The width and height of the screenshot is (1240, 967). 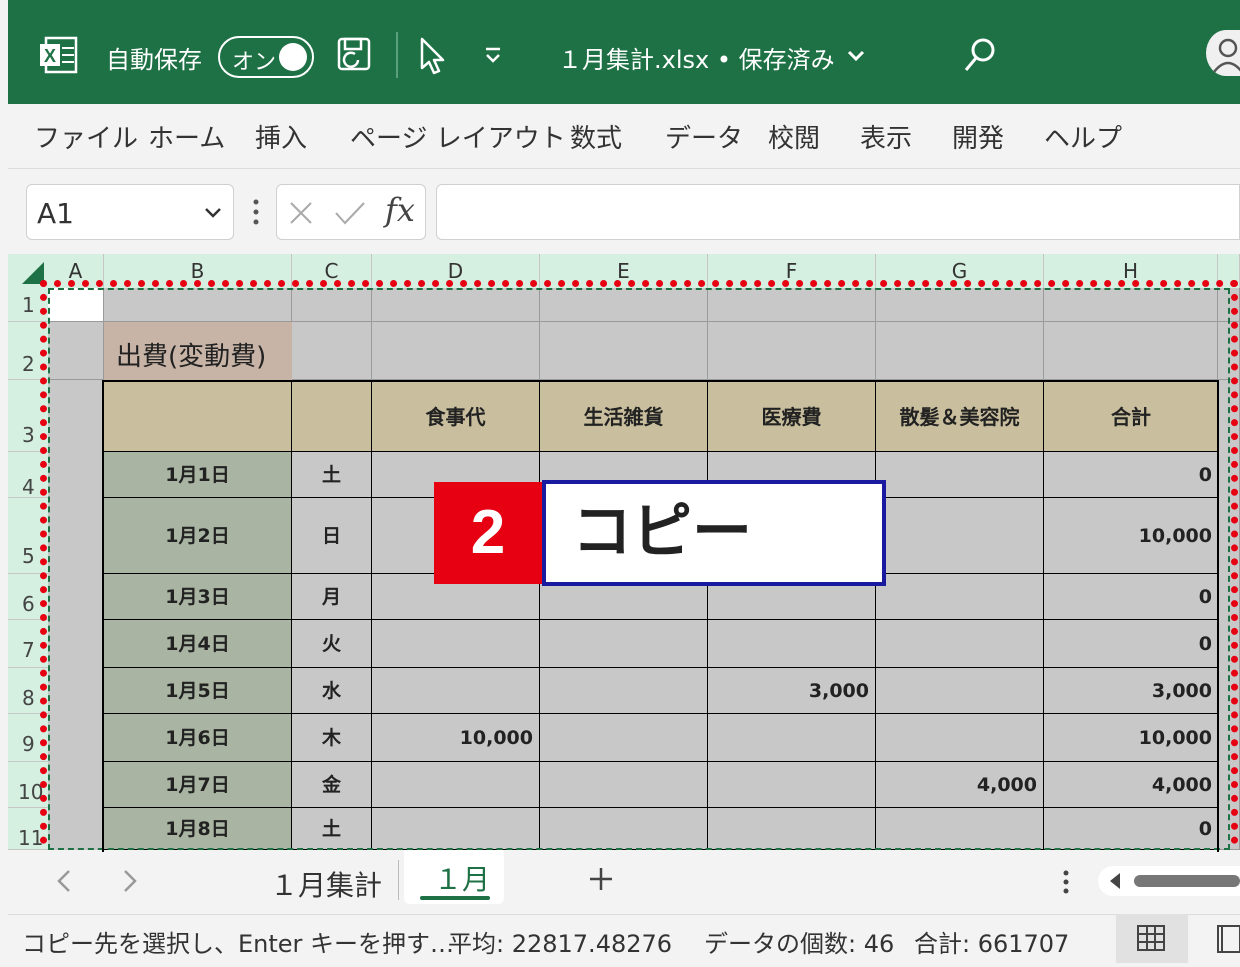 What do you see at coordinates (792, 305) in the screenshot?
I see `cell-f1` at bounding box center [792, 305].